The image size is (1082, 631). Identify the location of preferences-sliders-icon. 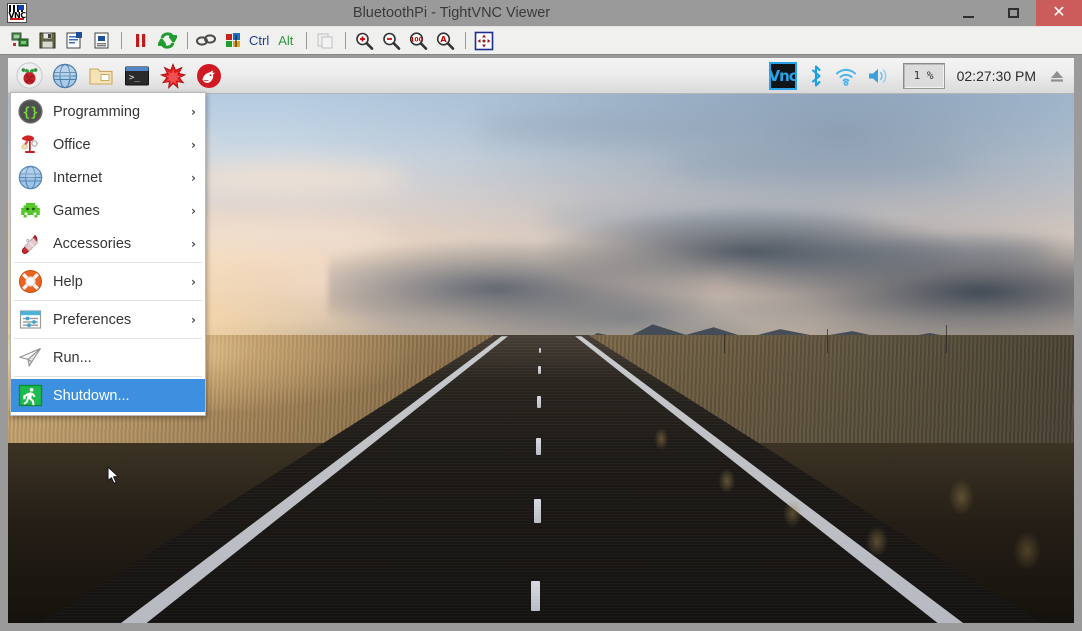
(30, 319).